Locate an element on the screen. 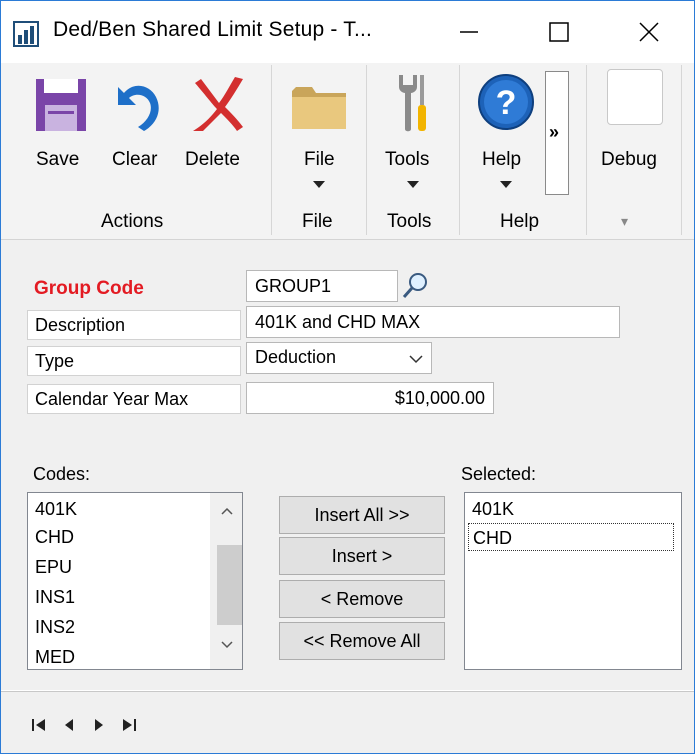 This screenshot has width=695, height=754. list-item: CHD is located at coordinates (54, 537).